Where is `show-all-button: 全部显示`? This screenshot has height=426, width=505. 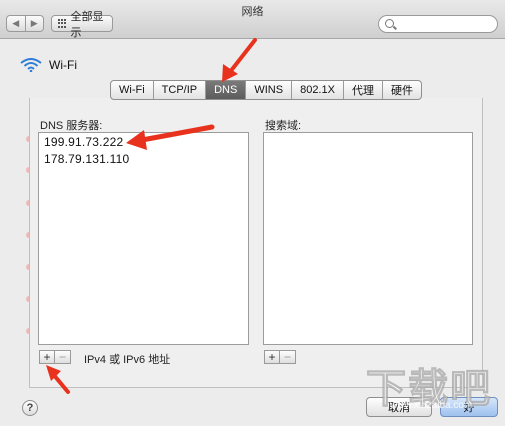 show-all-button: 全部显示 is located at coordinates (82, 25).